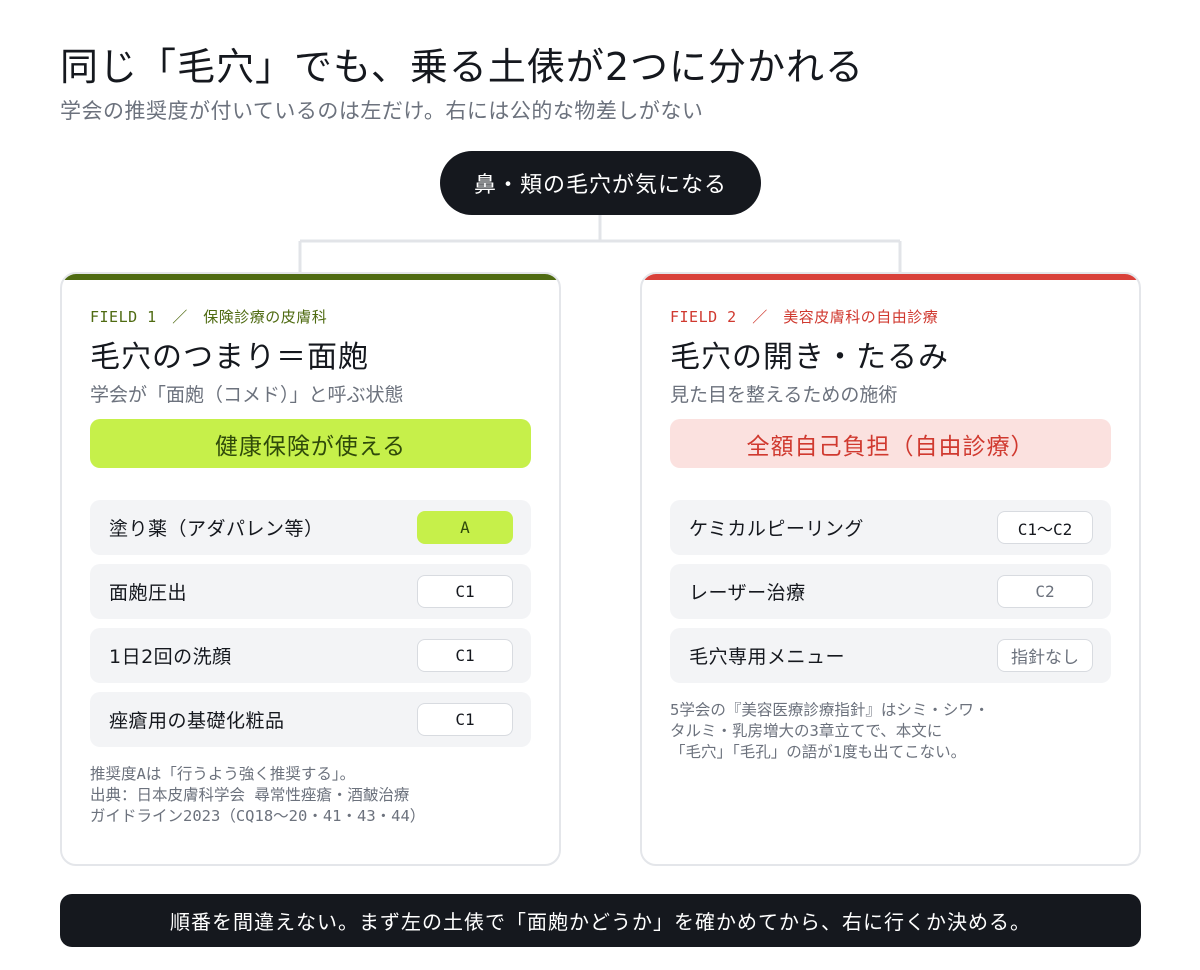 This screenshot has width=1200, height=970. I want to click on treatment-row: ケミカルピーリング C1〜C2, so click(890, 527).